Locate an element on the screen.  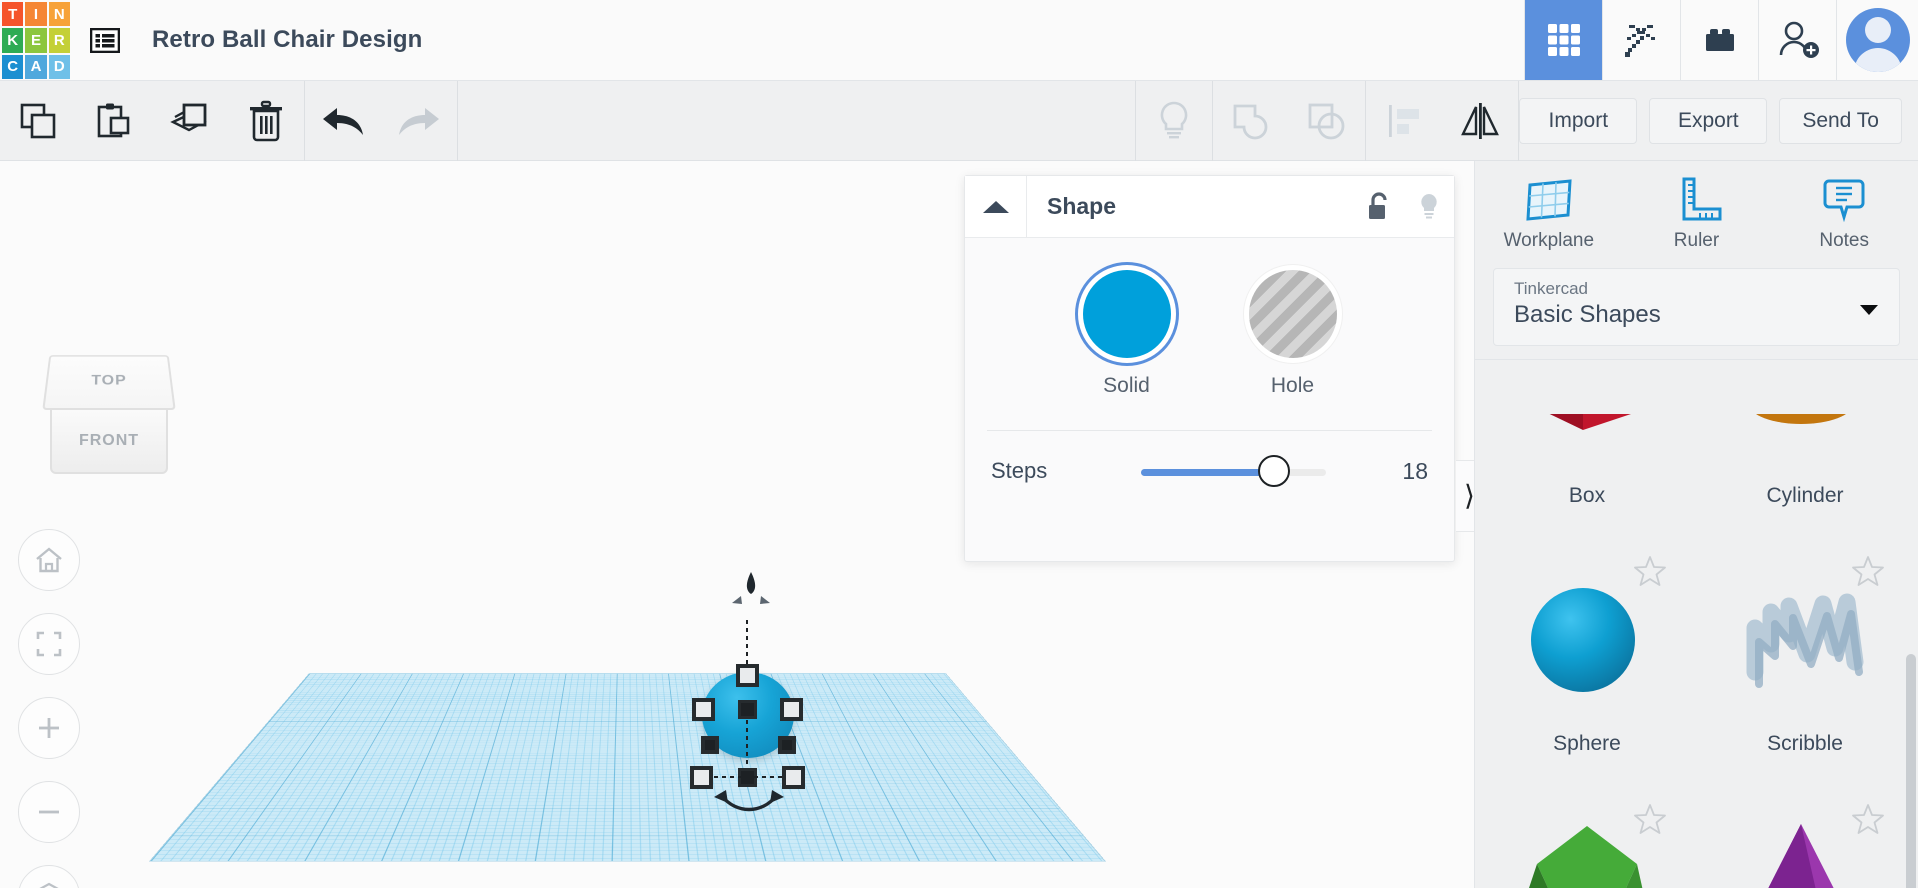
box-thumb is located at coordinates (1587, 449).